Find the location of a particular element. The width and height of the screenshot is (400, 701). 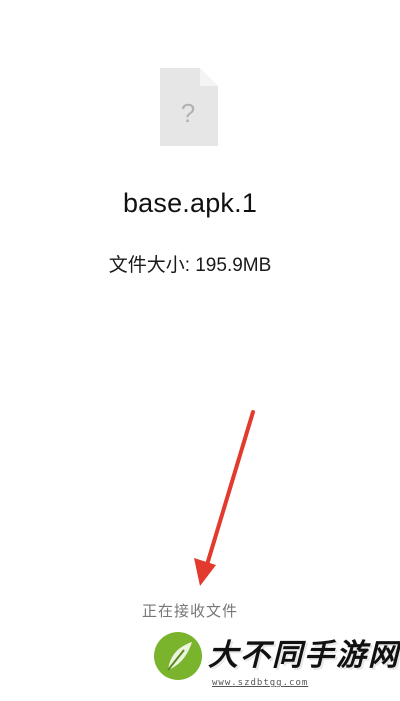

red-arrow-annotation is located at coordinates (225, 500).